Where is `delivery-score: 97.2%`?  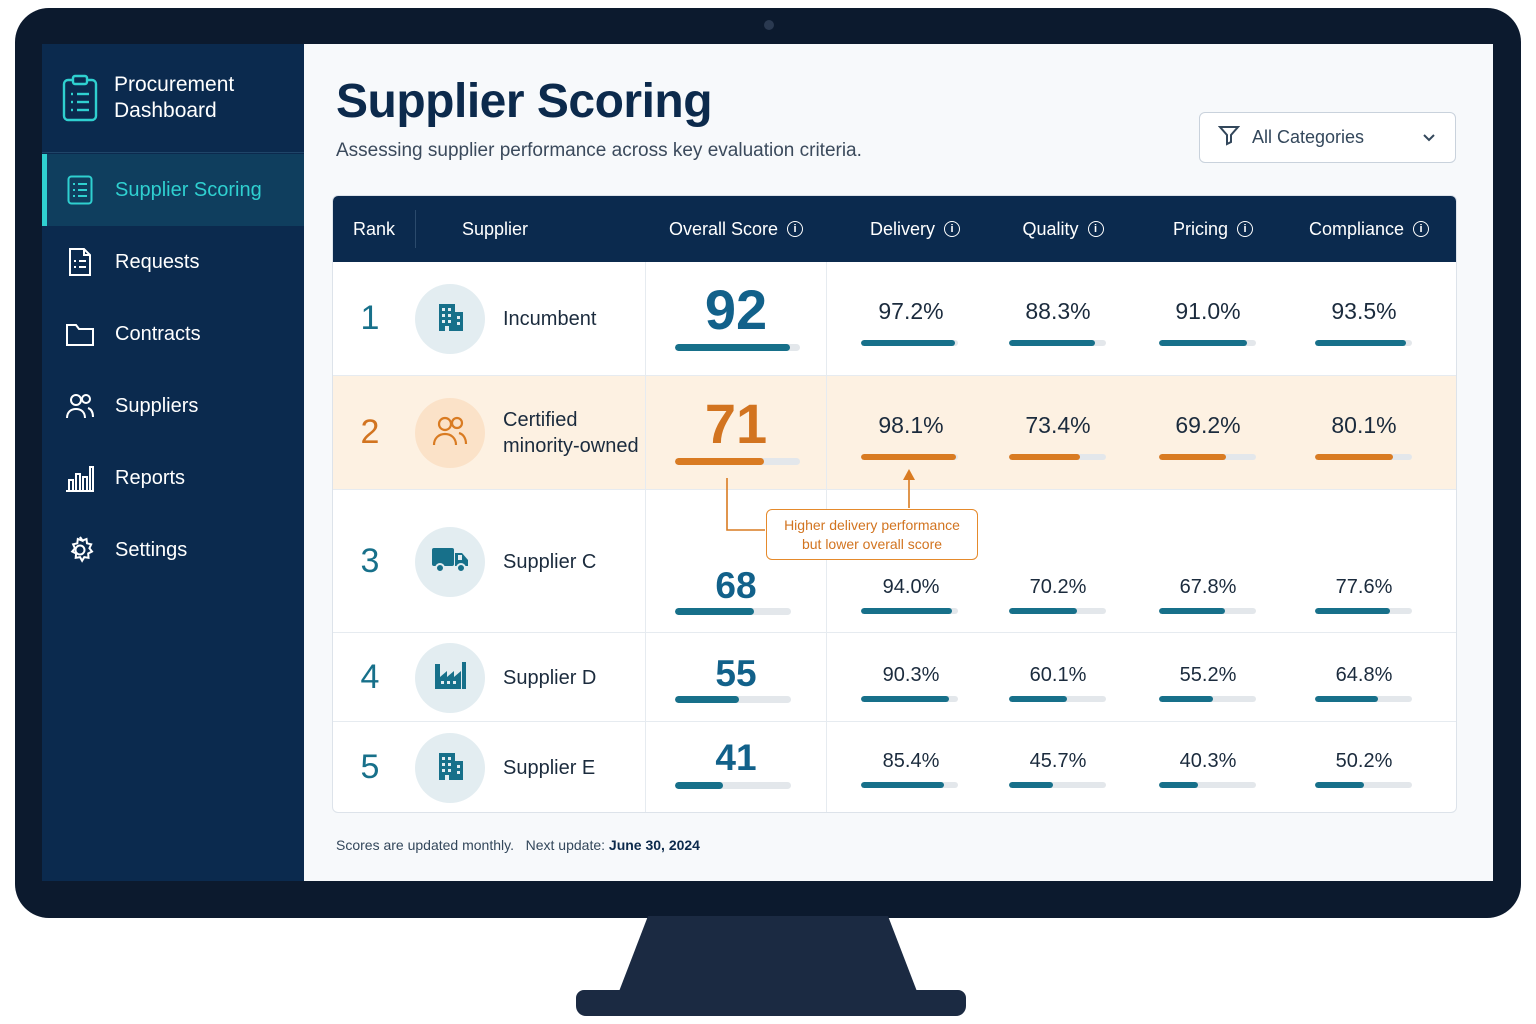
delivery-score: 97.2% is located at coordinates (911, 311).